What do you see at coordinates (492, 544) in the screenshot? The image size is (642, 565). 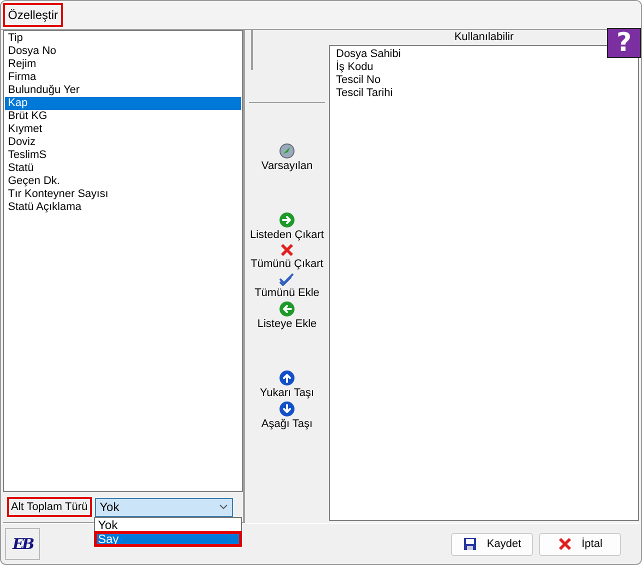 I see `save-button: Kaydet` at bounding box center [492, 544].